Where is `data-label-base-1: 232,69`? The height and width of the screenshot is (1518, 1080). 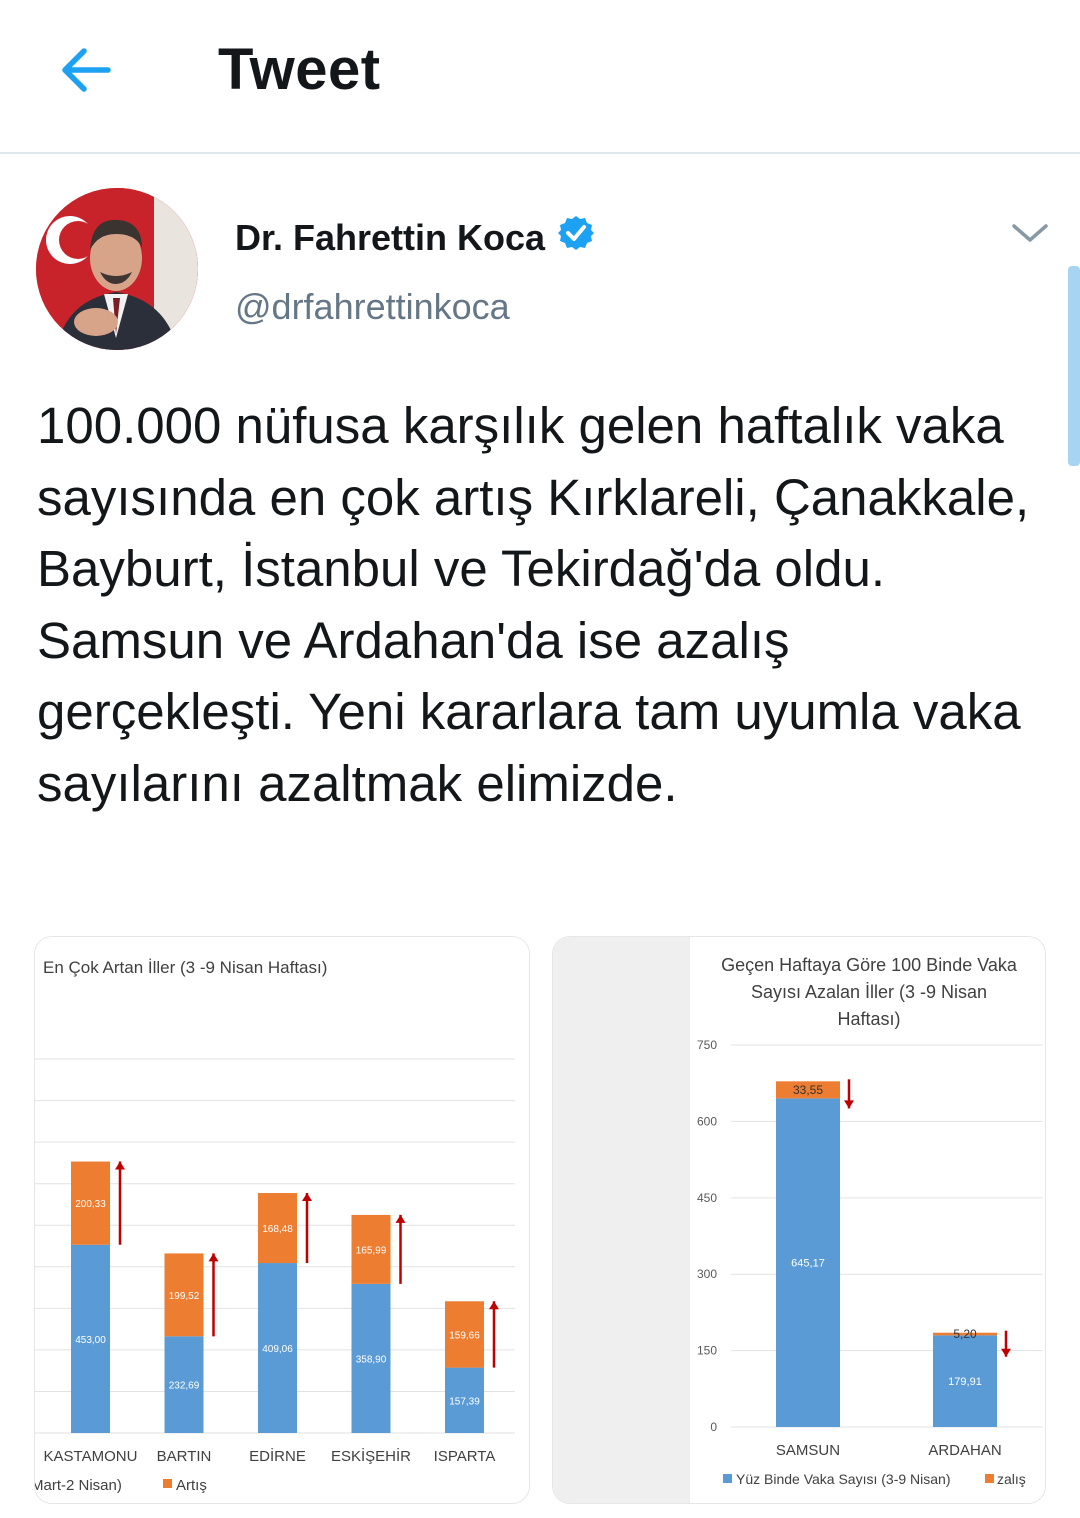
data-label-base-1: 232,69 is located at coordinates (184, 1386).